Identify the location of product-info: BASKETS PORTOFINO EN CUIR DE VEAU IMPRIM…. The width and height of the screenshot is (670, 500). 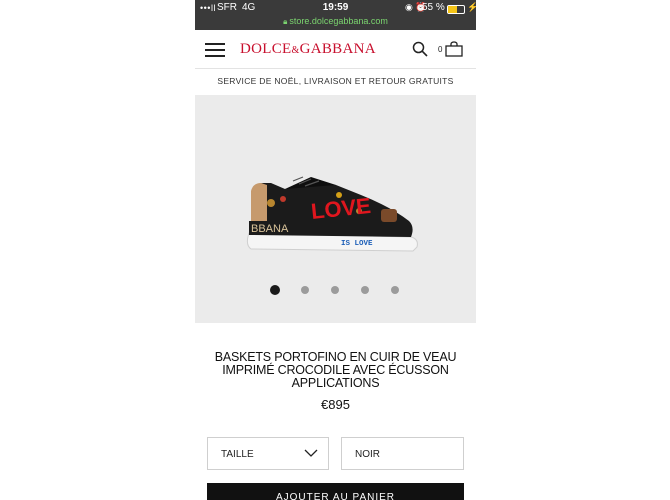
(335, 411).